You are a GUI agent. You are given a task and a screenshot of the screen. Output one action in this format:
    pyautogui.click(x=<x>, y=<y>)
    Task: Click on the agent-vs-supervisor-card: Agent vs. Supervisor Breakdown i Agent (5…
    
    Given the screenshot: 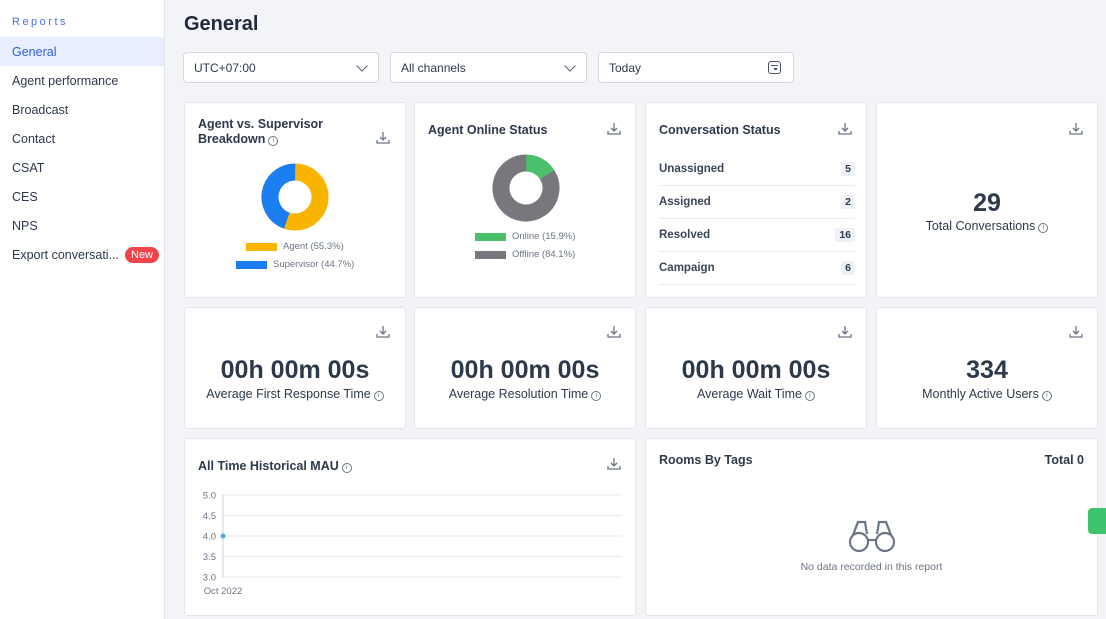 What is the action you would take?
    pyautogui.click(x=295, y=200)
    